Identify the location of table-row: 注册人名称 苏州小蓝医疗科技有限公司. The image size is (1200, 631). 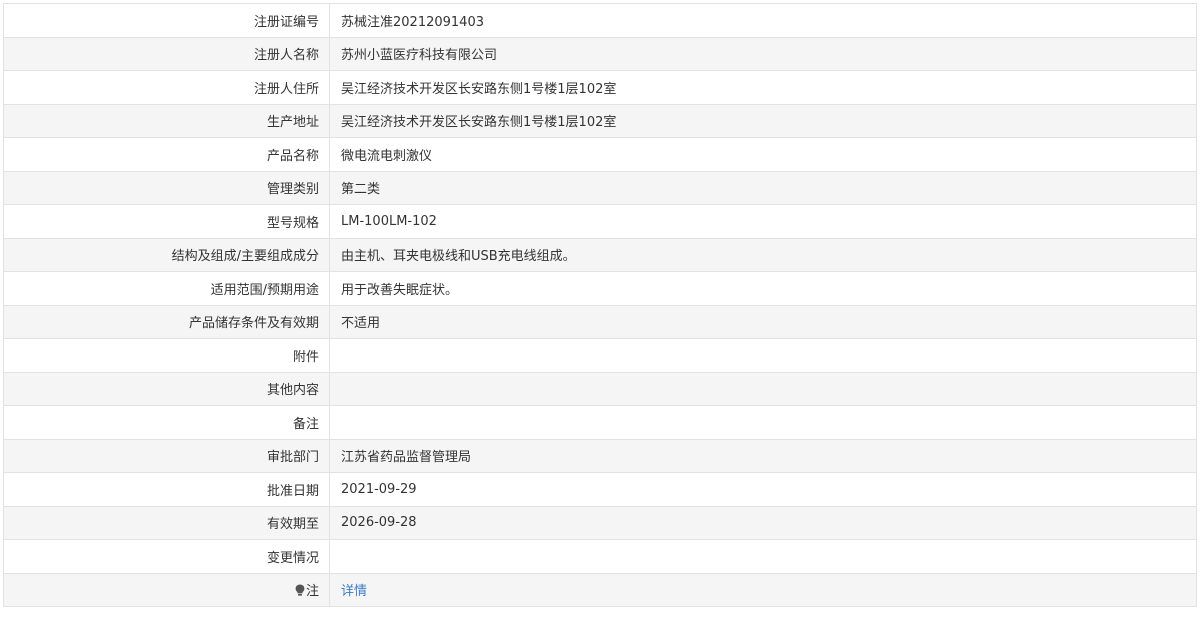
(600, 53).